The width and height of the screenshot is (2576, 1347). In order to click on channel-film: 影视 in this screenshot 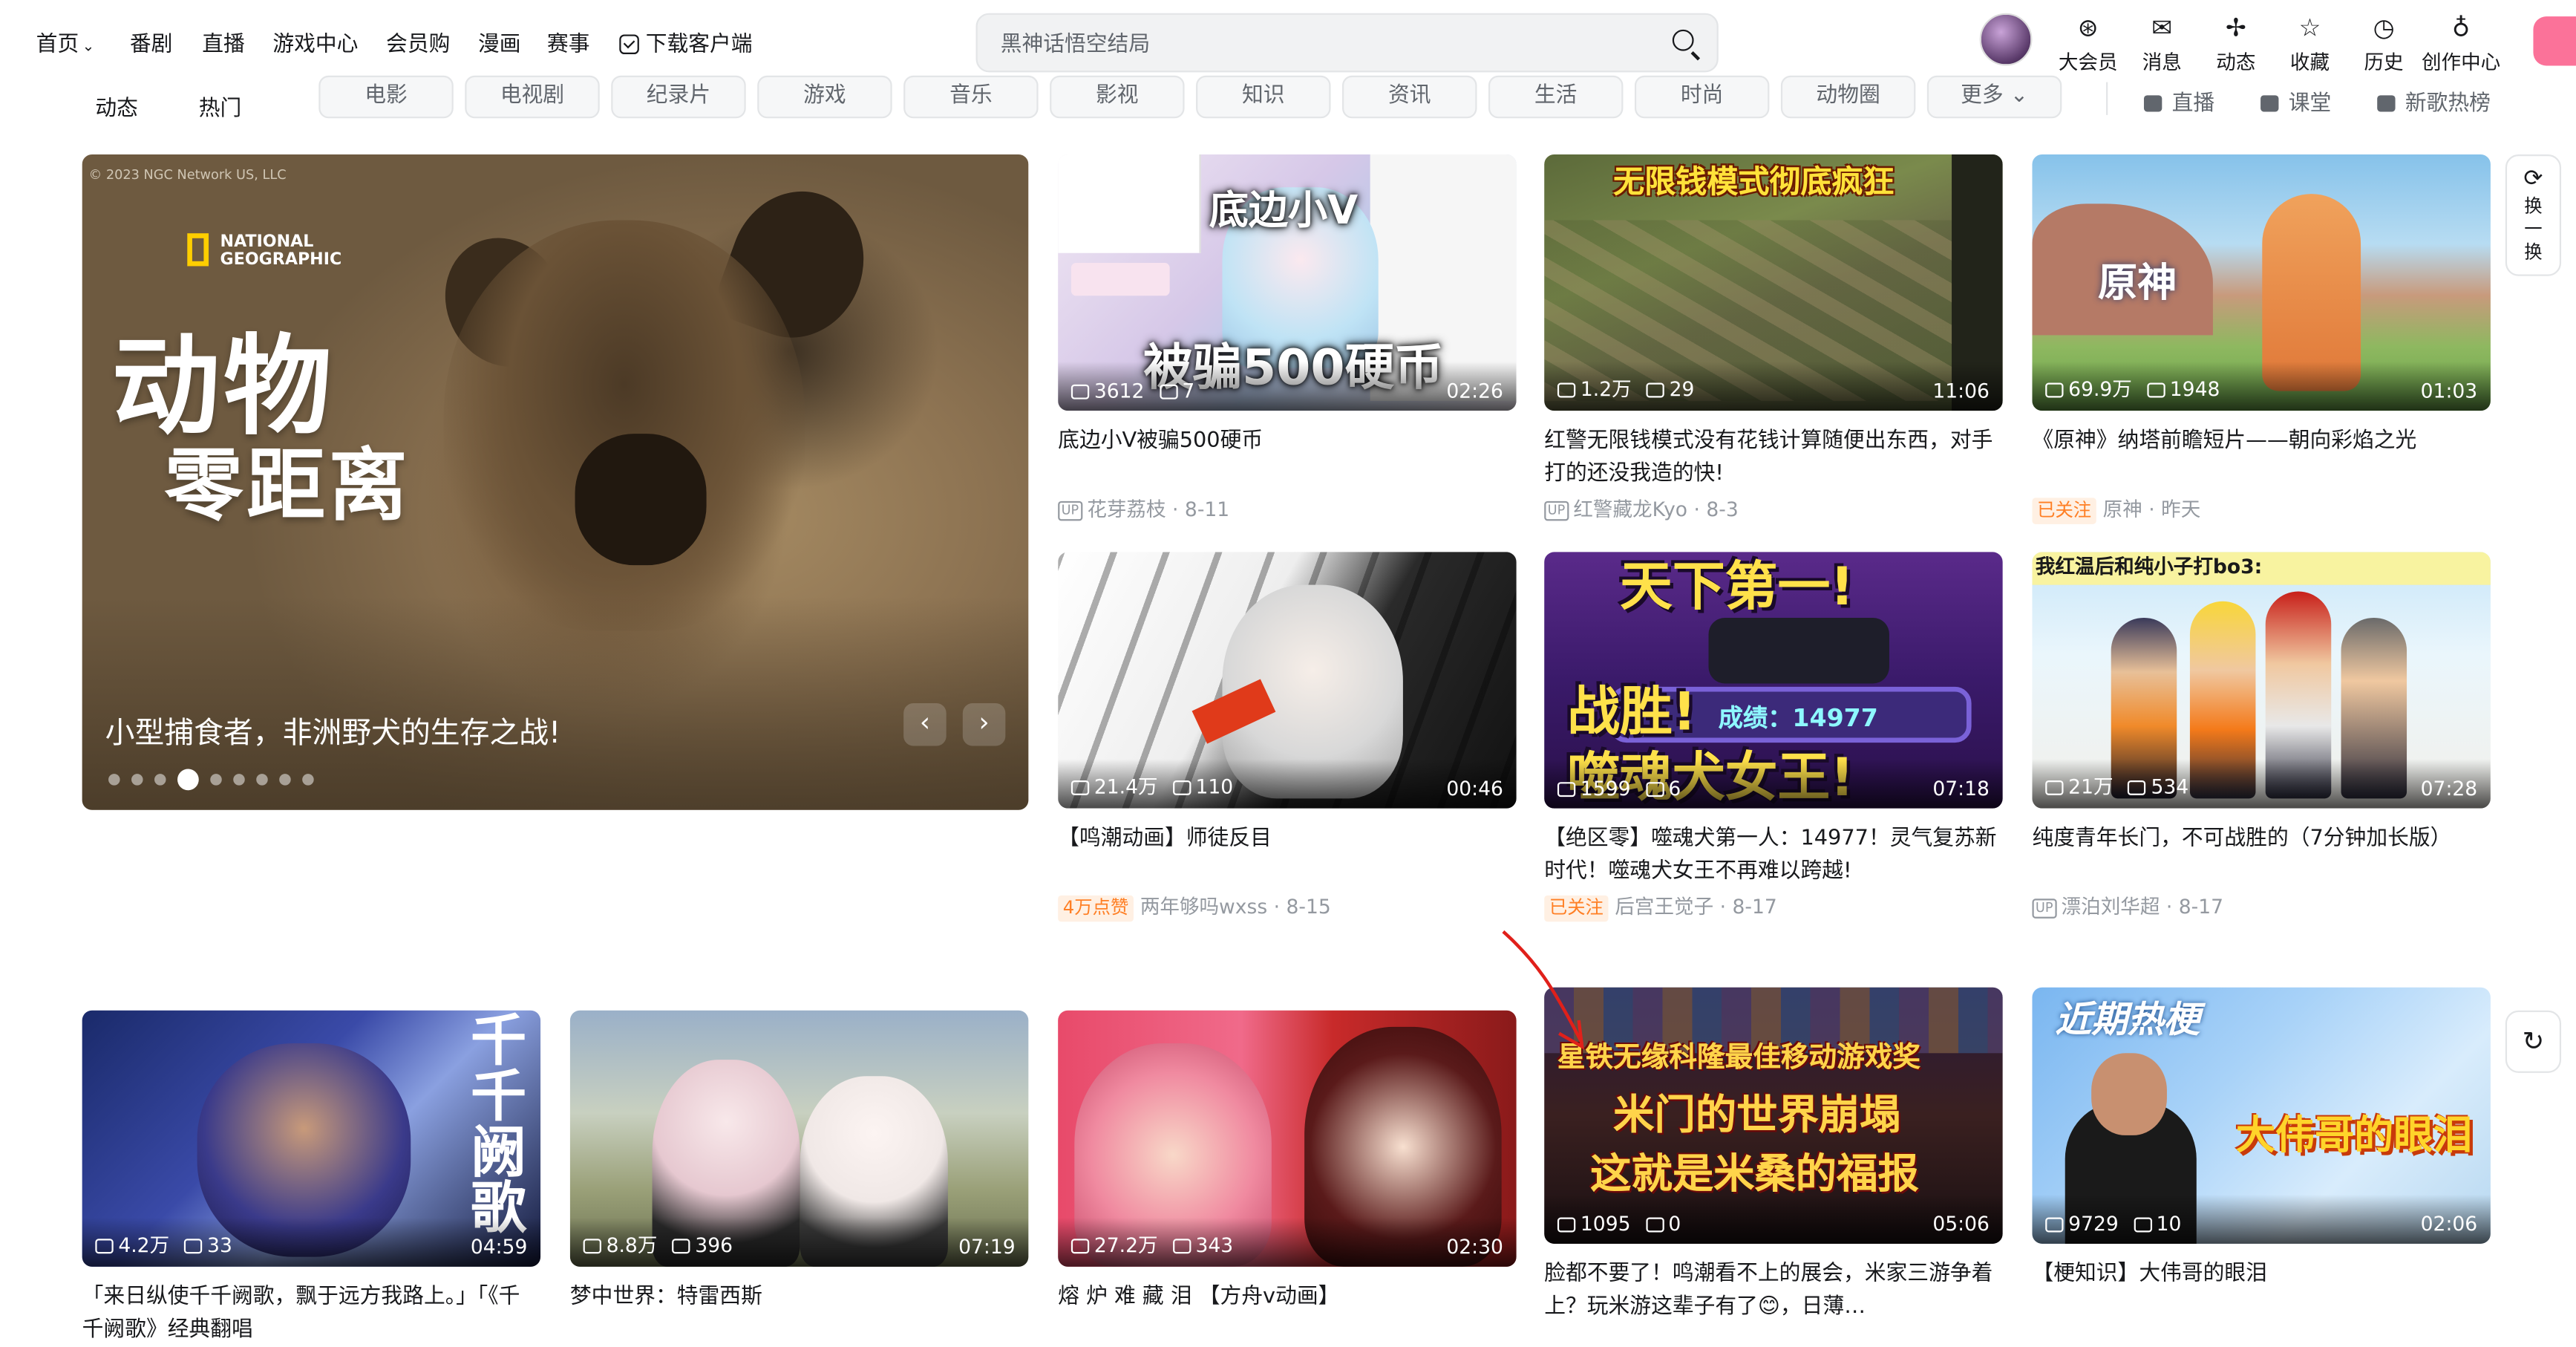, I will do `click(1117, 97)`.